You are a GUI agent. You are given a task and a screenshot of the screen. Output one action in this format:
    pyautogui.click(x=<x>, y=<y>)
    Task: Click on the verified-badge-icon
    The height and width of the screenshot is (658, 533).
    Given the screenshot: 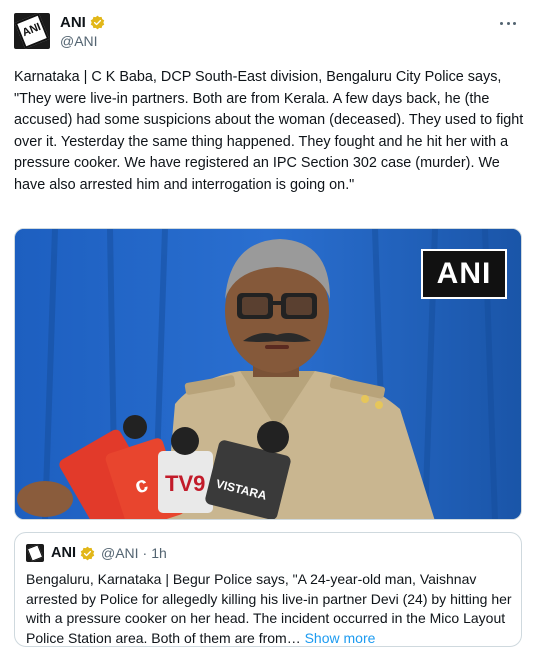 What is the action you would take?
    pyautogui.click(x=97, y=22)
    